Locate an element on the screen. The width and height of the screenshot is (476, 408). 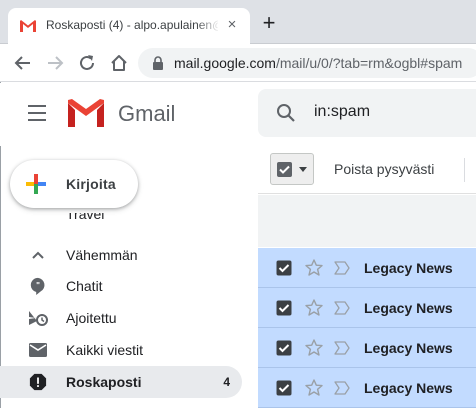
toolbar-divider is located at coordinates (464, 170).